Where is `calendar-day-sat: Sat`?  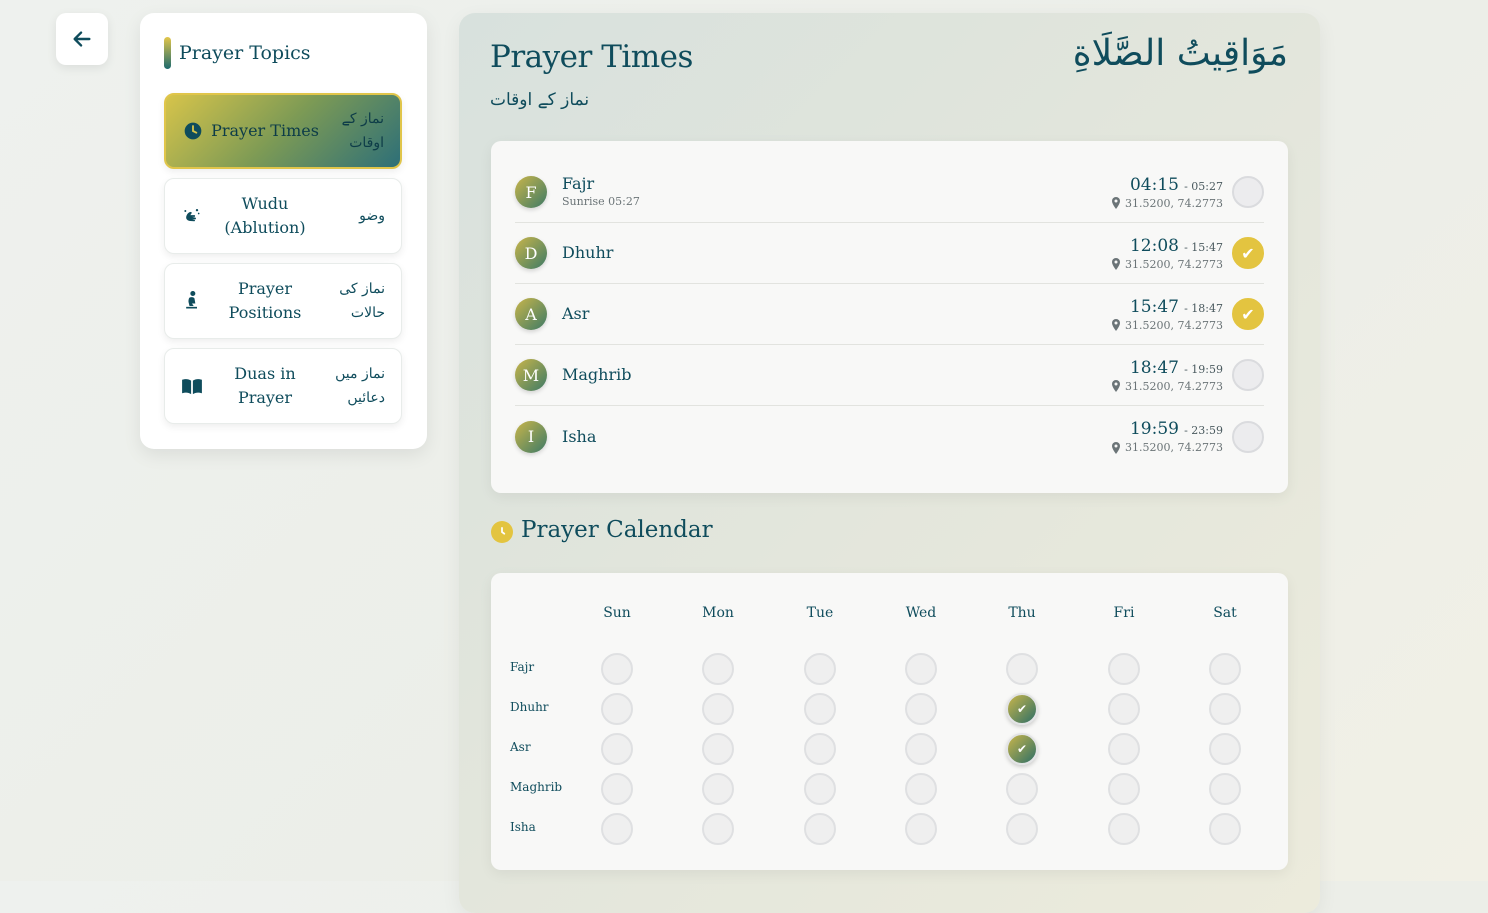 calendar-day-sat: Sat is located at coordinates (1225, 613).